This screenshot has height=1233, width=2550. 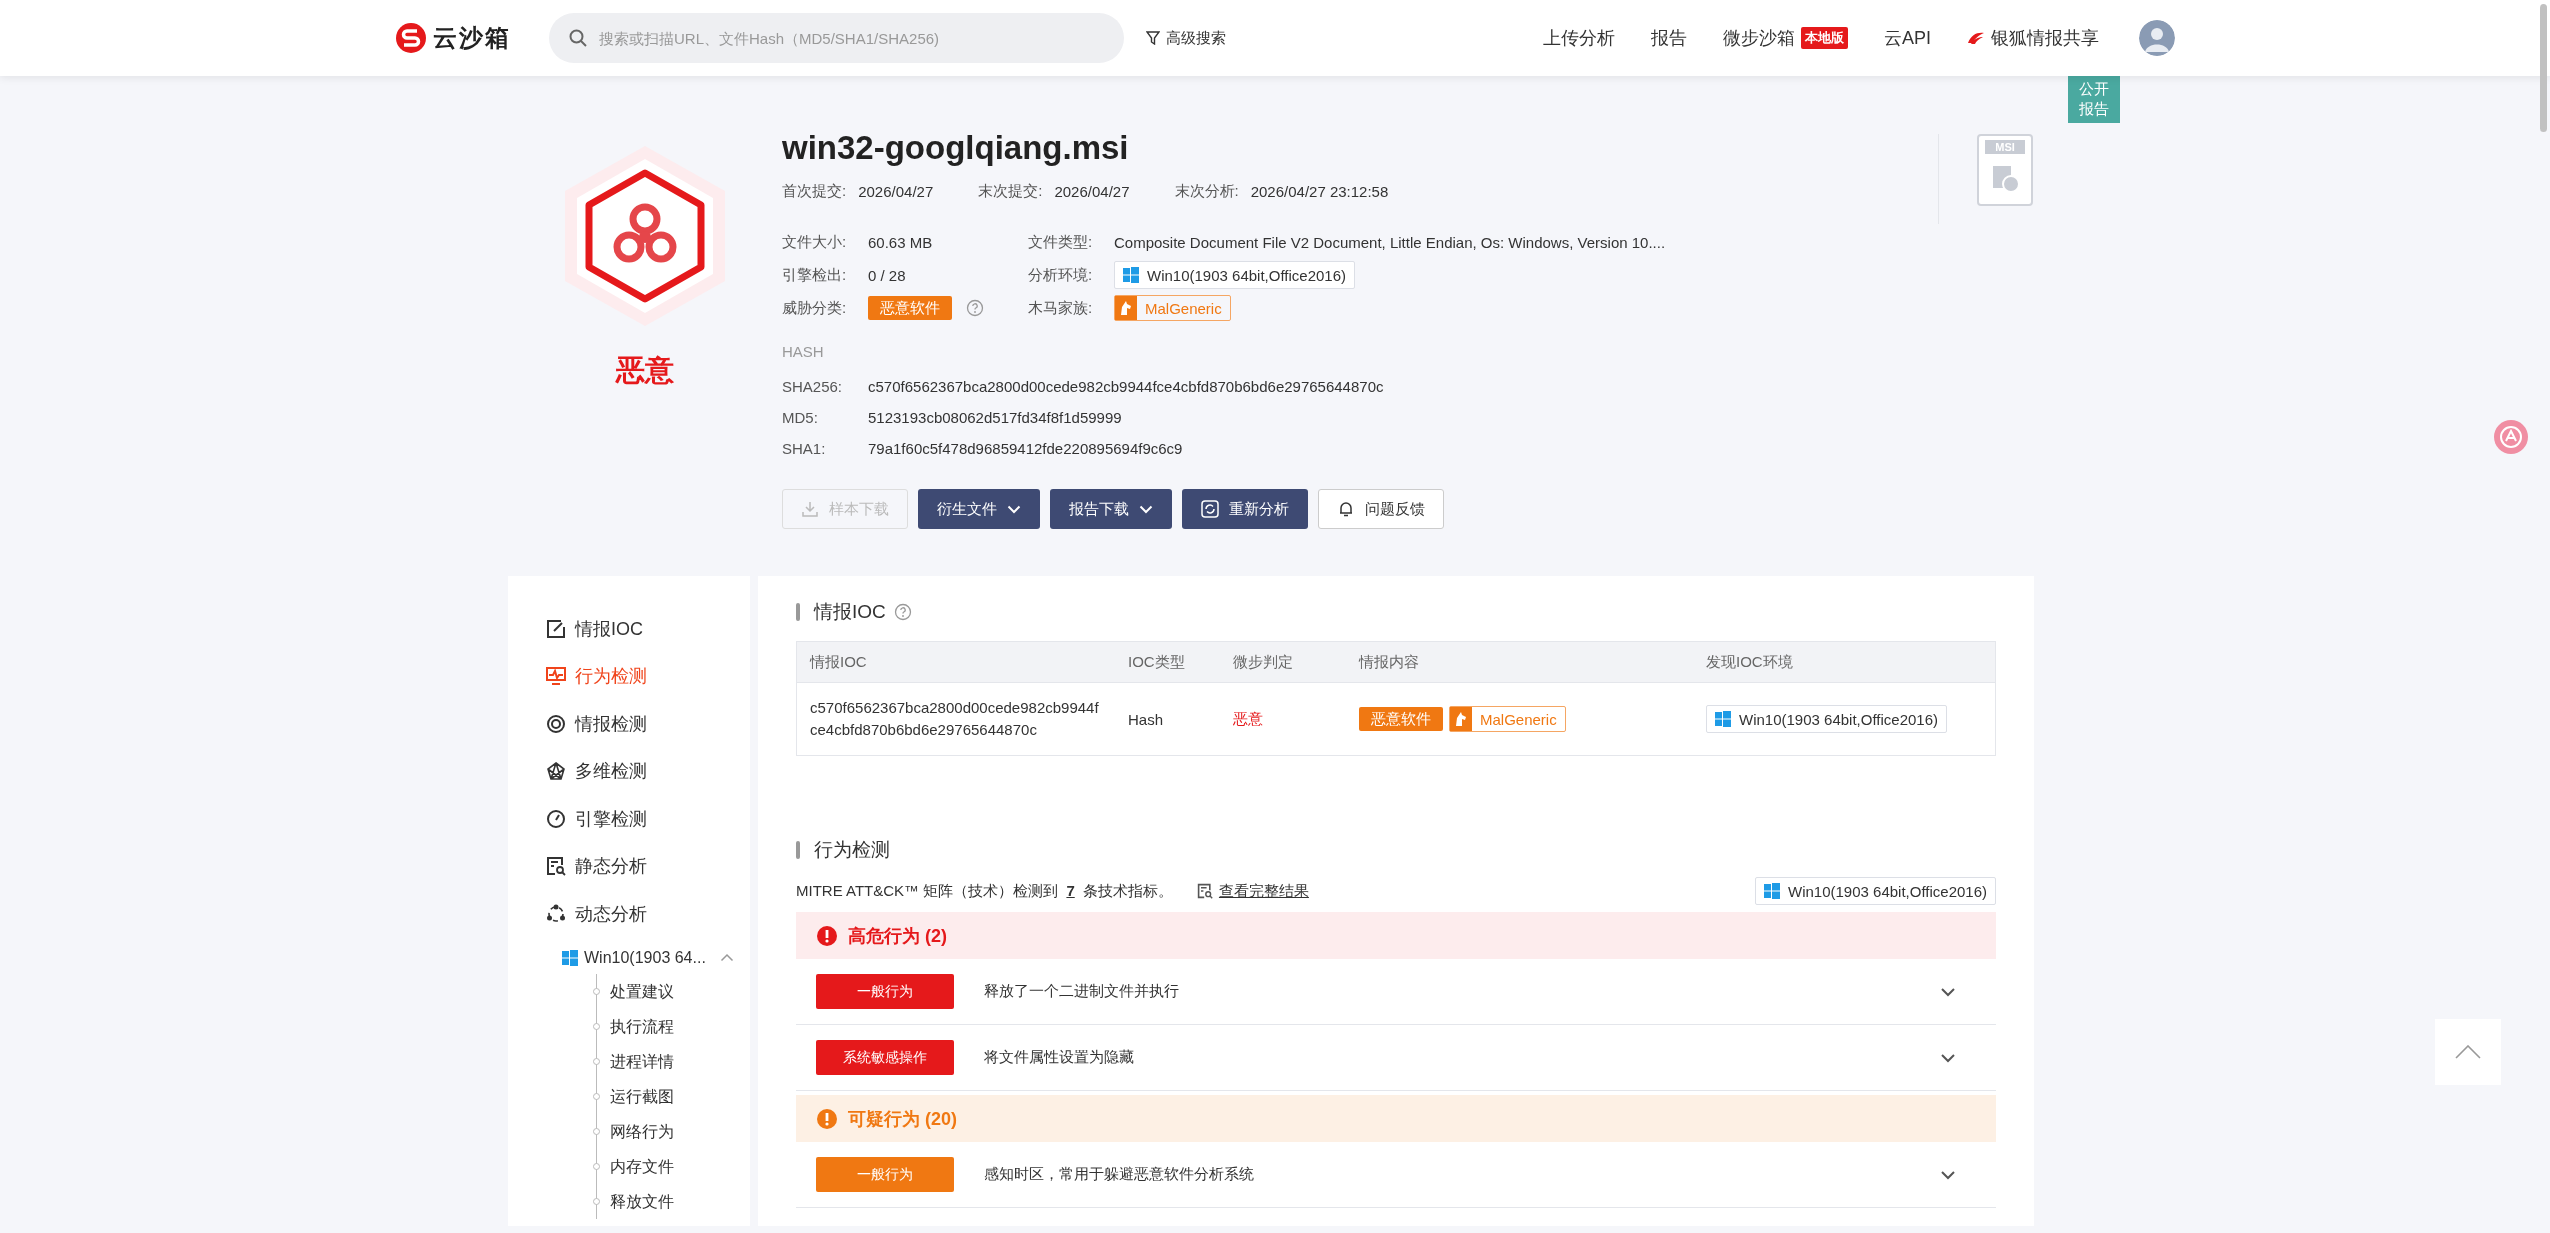 I want to click on info-label: 文件大小:, so click(x=815, y=242).